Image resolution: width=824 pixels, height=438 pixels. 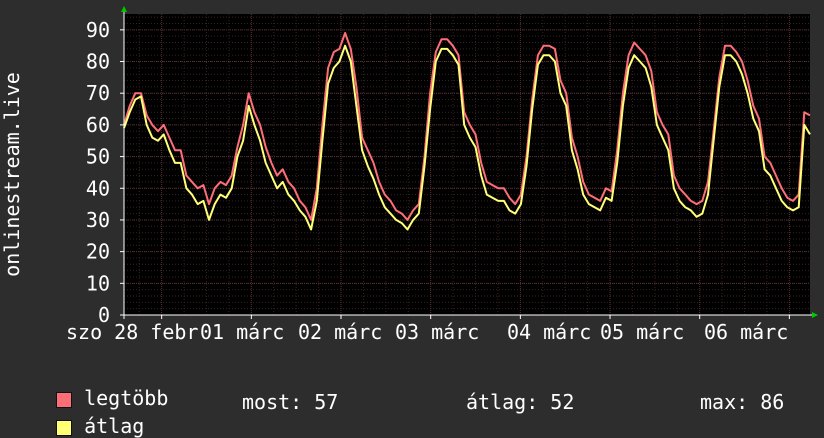 I want to click on x-tick-label: 03 márc, so click(x=437, y=332).